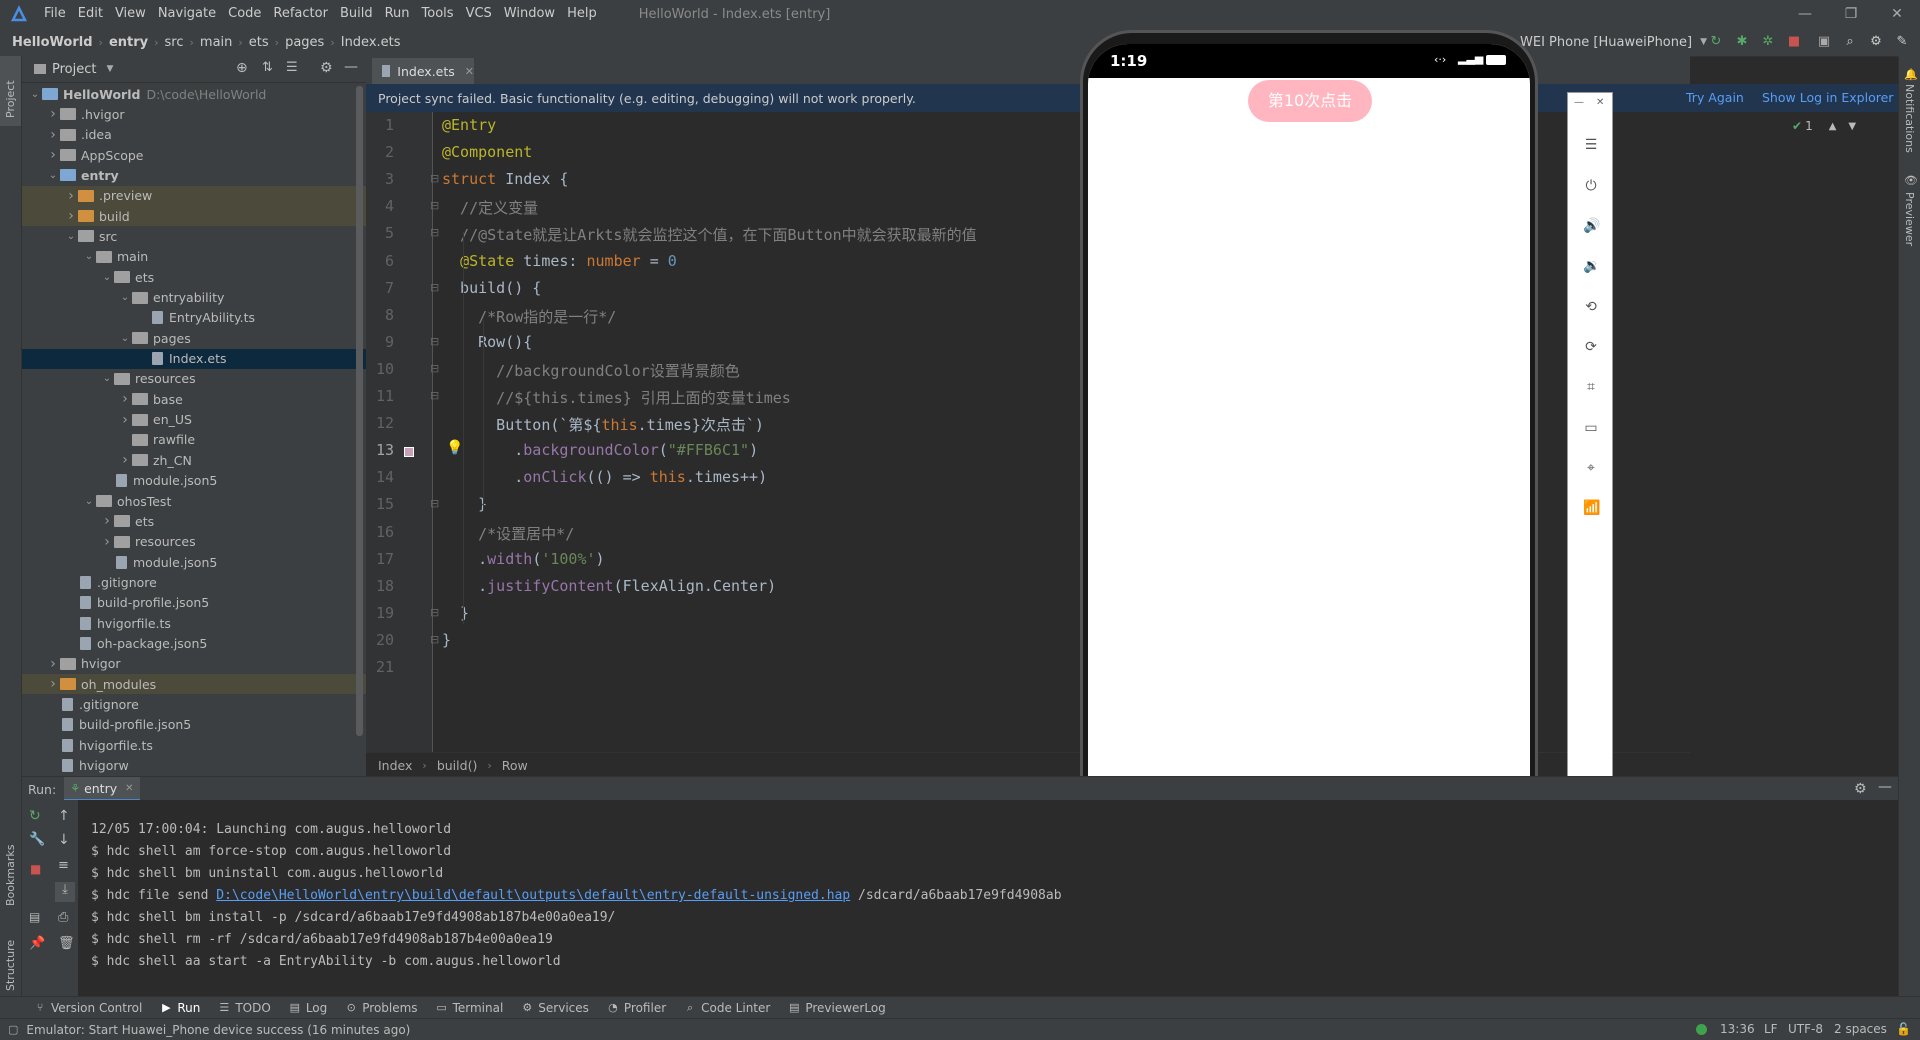 The width and height of the screenshot is (1920, 1040). I want to click on breadcrumb-item: main, so click(216, 42).